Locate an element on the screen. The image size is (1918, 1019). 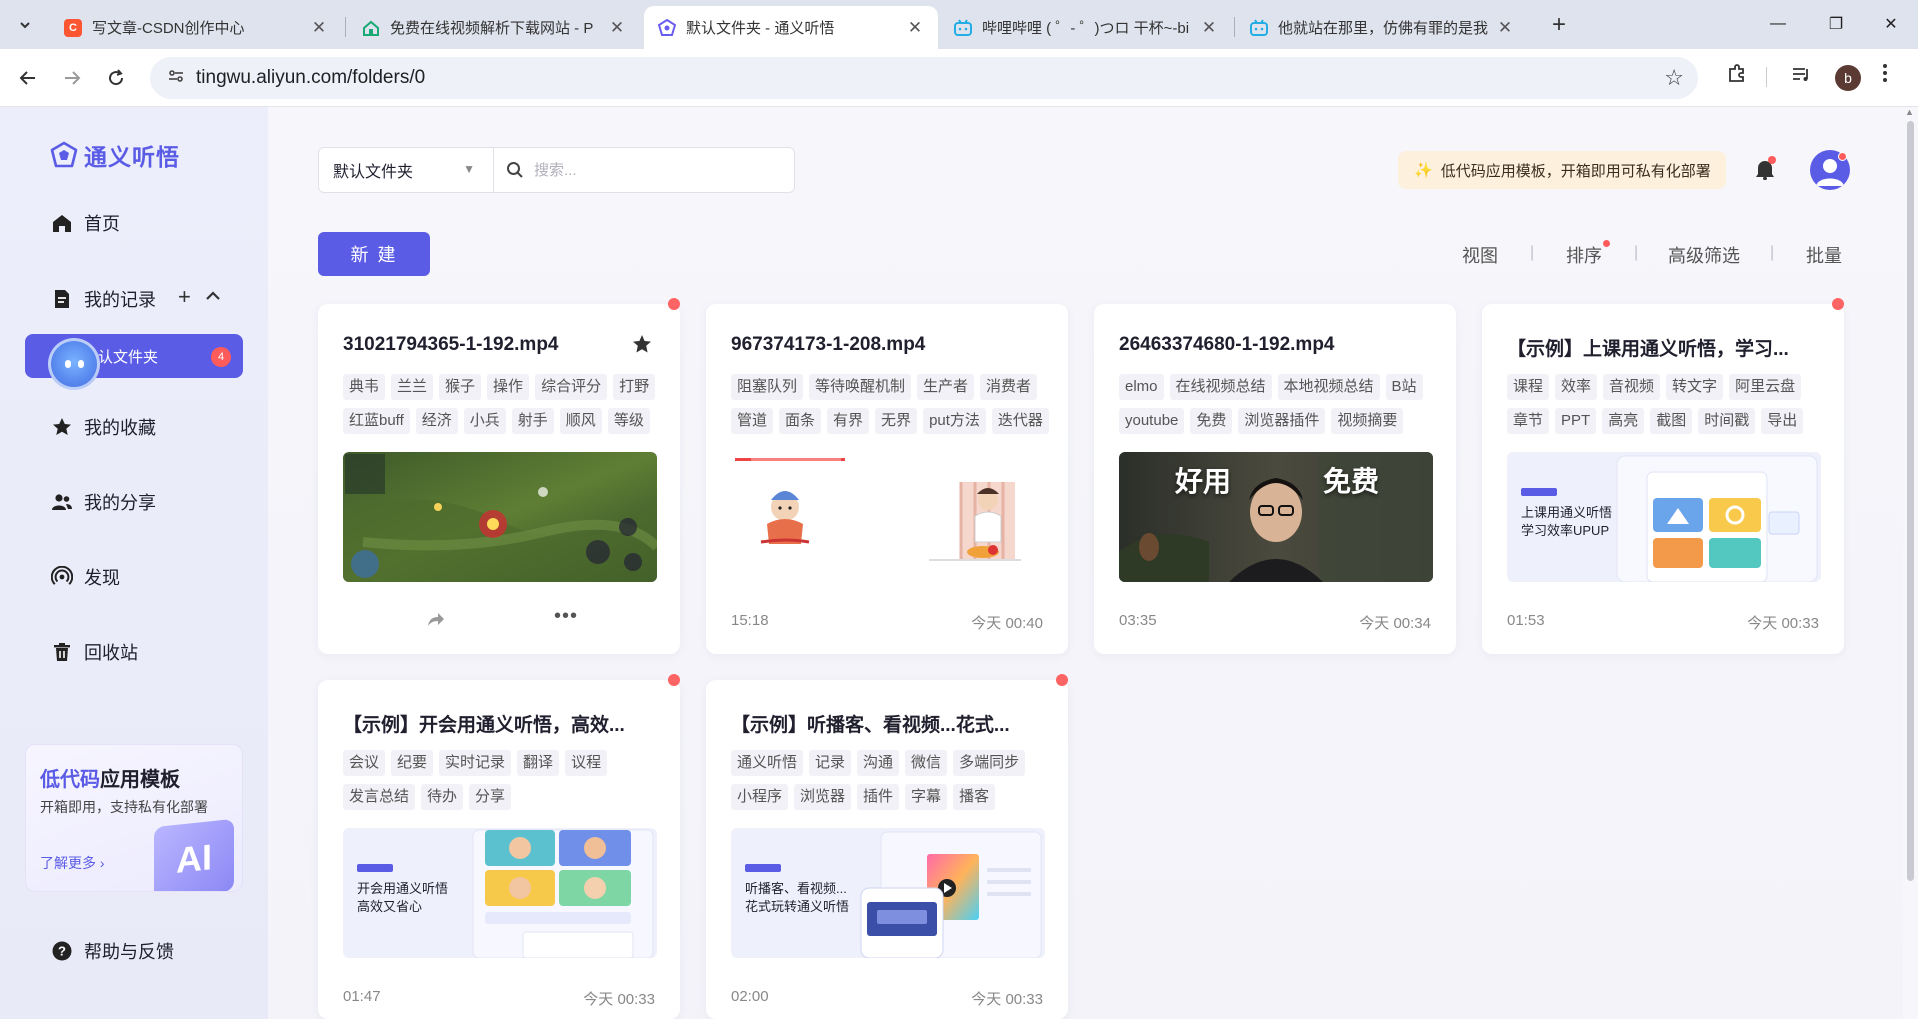
tag: 沟通 is located at coordinates (878, 763).